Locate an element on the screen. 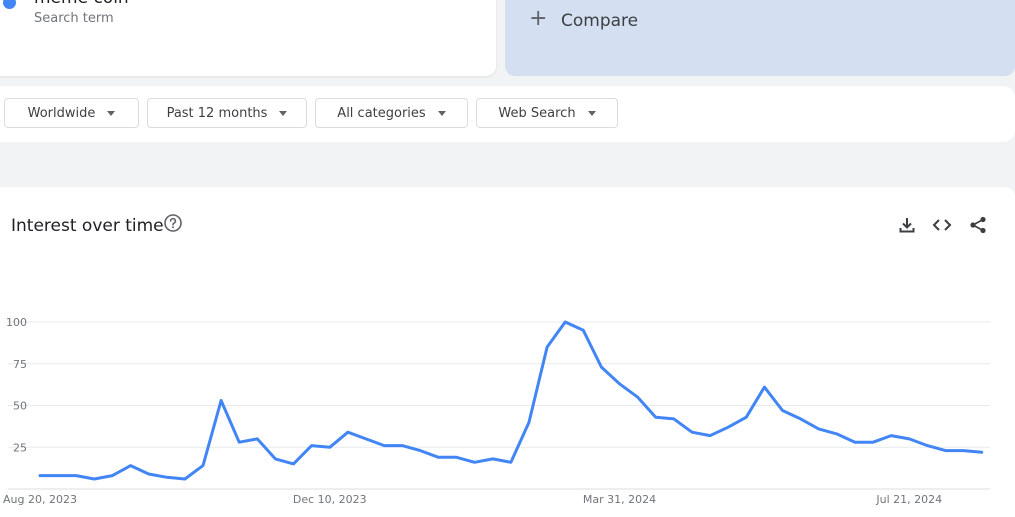  x-tick-label: Dec 10, 2023 is located at coordinates (330, 499).